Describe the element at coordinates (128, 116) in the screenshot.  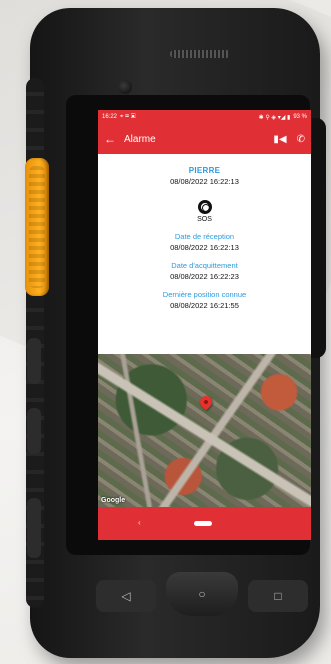
I see `notification-icons: ⌖ ✉ ▣` at that location.